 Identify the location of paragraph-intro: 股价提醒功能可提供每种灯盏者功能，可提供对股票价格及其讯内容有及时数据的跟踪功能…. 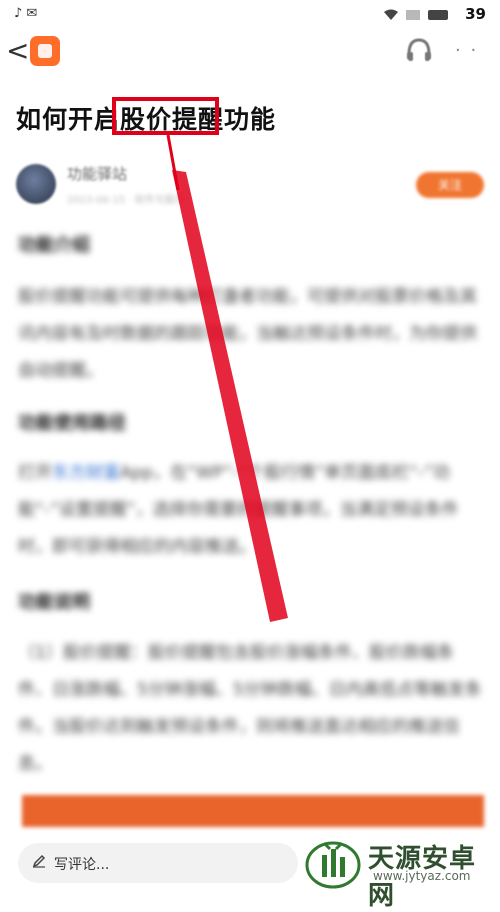
(247, 334).